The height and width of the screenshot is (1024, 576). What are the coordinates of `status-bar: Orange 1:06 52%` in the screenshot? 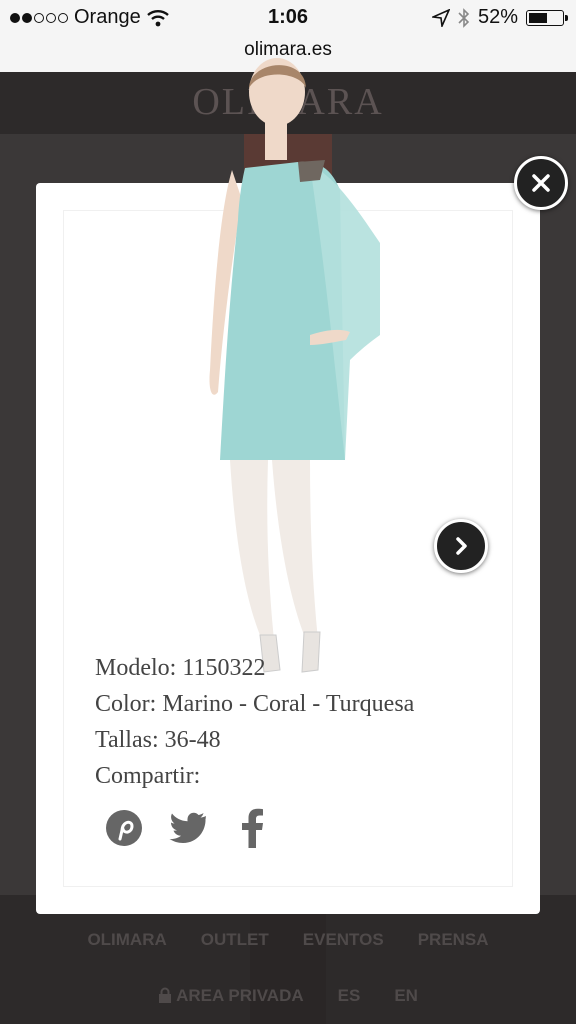 It's located at (288, 19).